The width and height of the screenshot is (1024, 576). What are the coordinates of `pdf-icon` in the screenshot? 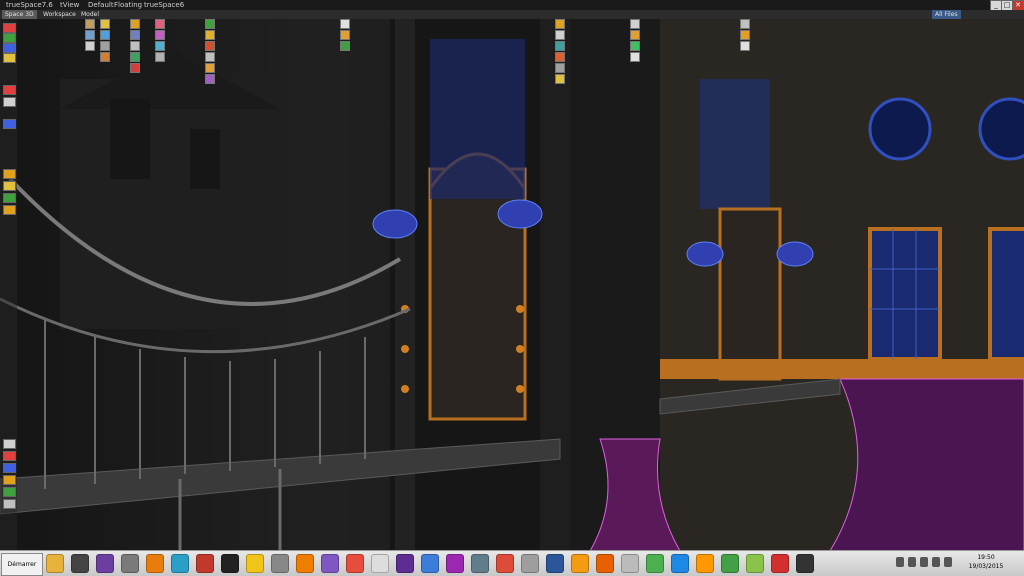 It's located at (780, 563).